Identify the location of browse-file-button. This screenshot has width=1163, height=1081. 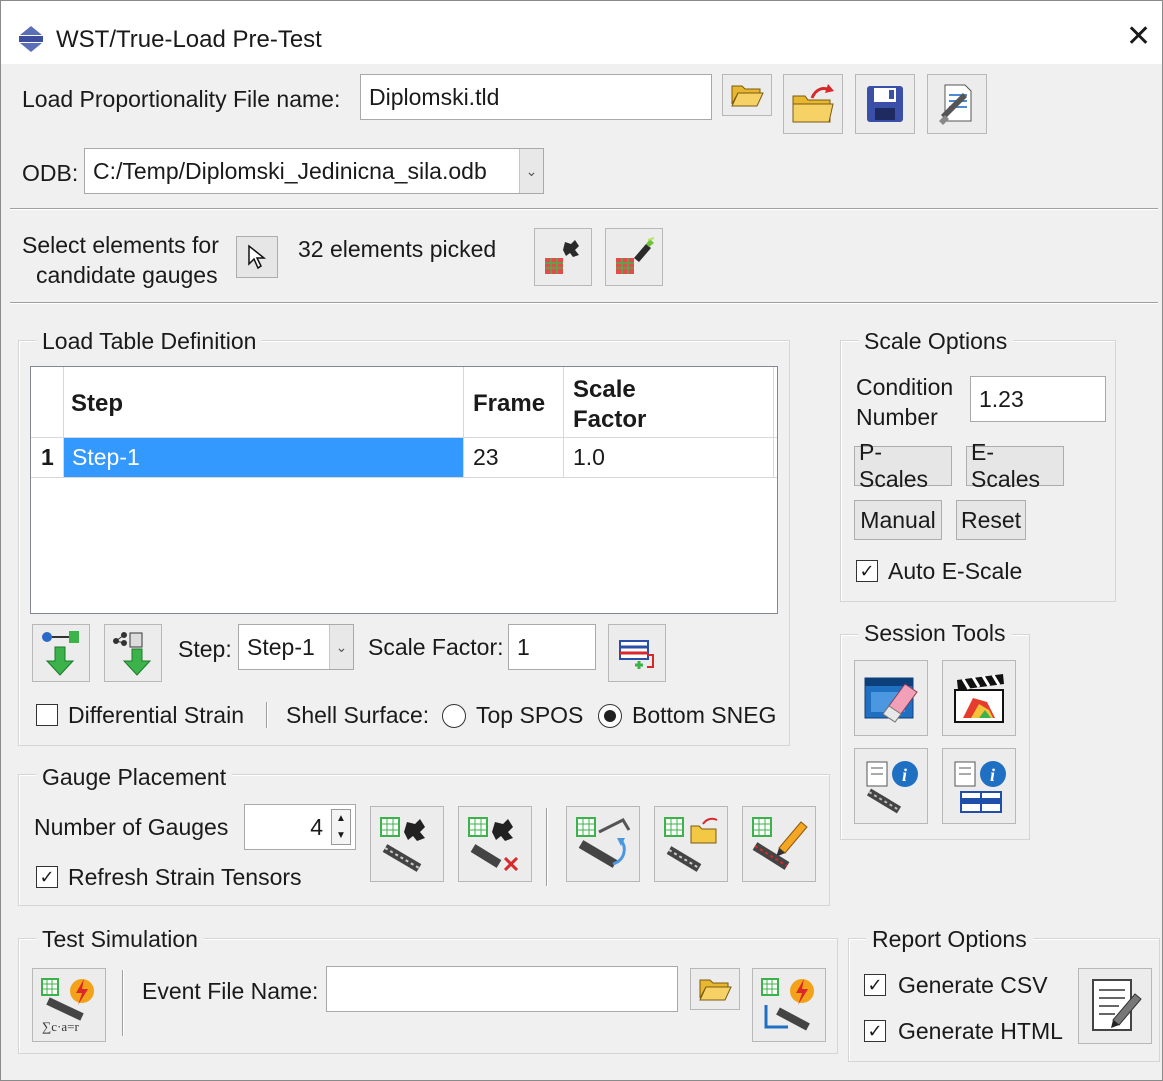
(747, 95).